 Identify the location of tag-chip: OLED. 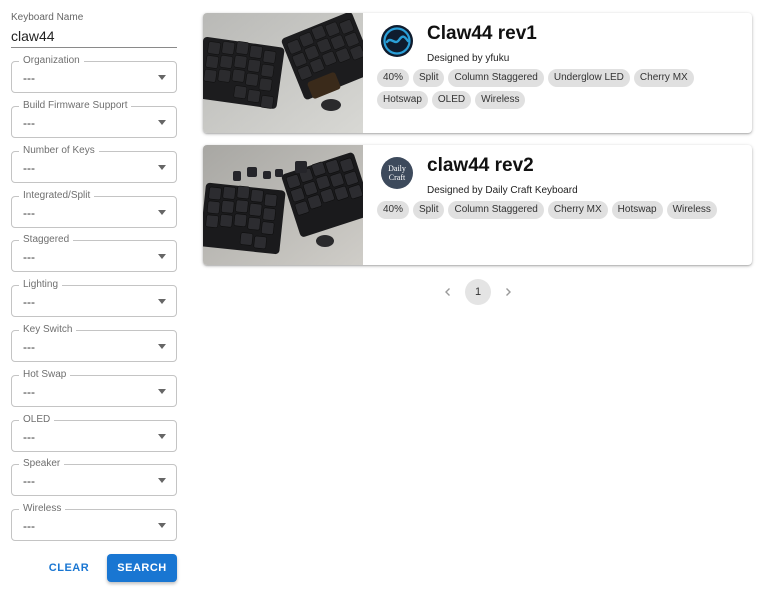
(451, 100).